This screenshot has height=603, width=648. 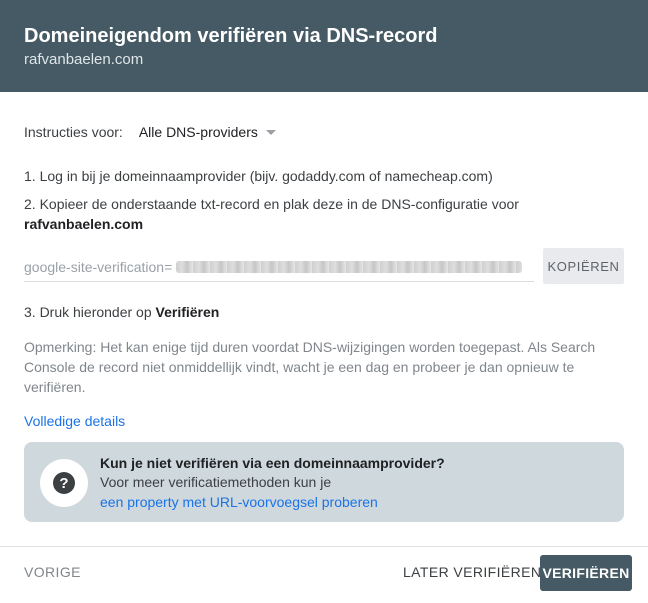 I want to click on provider-dropdown-value: Alle DNS-providers, so click(x=198, y=132).